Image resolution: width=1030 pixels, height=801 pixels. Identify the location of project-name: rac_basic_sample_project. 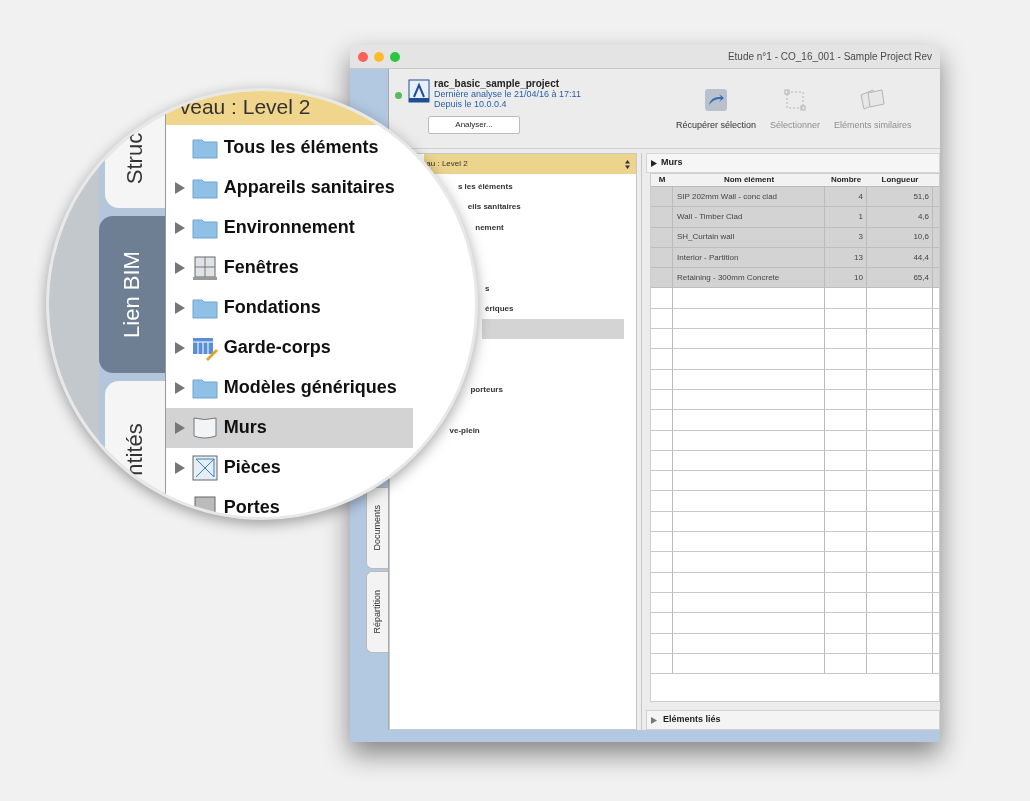
(497, 84).